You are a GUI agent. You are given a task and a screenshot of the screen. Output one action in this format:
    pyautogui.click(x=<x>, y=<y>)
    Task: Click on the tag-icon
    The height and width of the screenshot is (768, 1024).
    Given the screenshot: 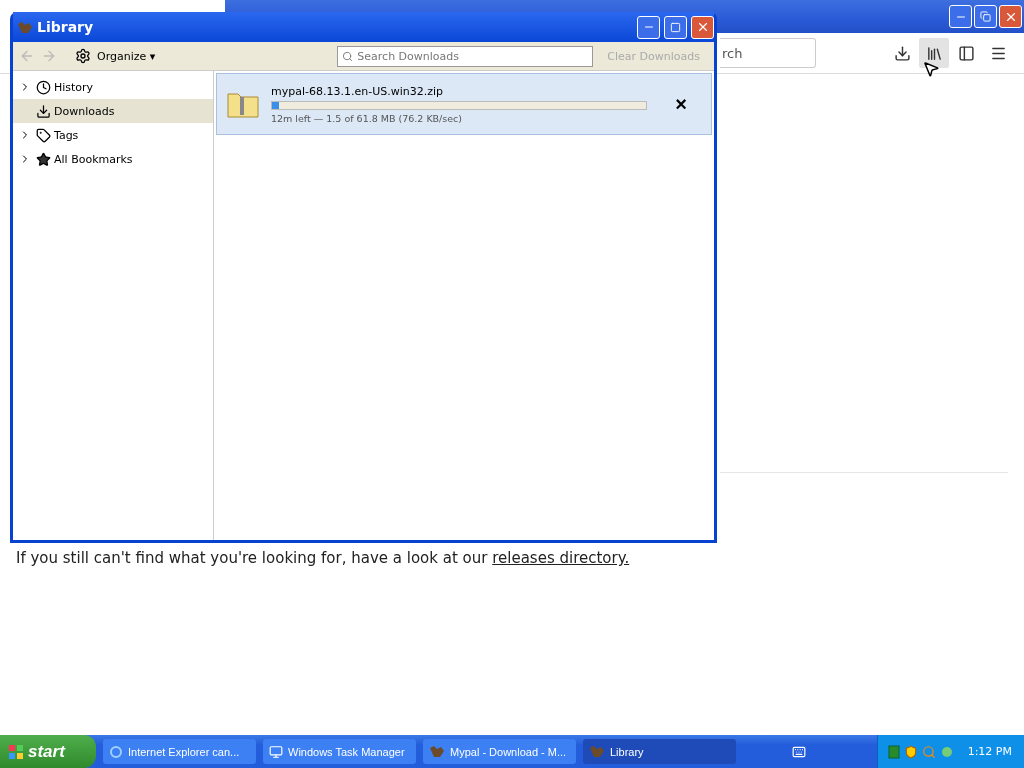 What is the action you would take?
    pyautogui.click(x=43, y=135)
    